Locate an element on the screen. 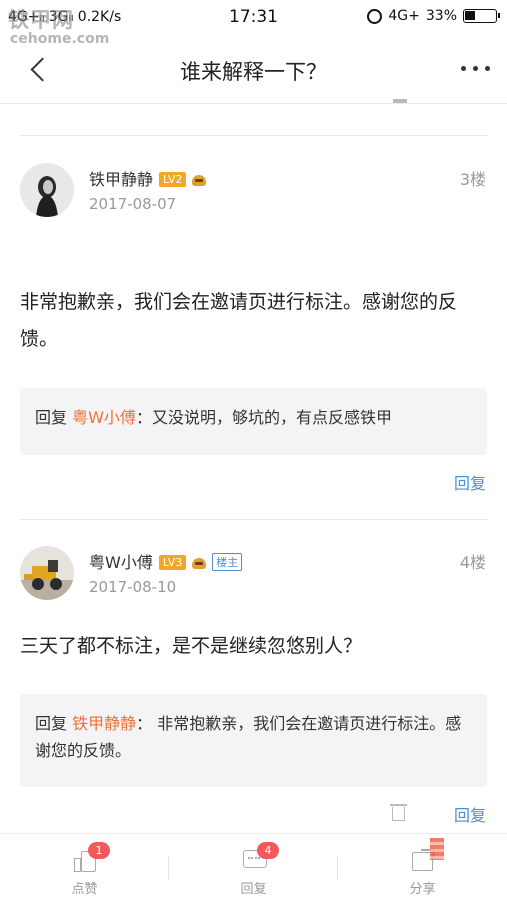 The height and width of the screenshot is (900, 507). post-content: 三天了都不标注，是不是继续忽悠别人？ is located at coordinates (191, 646).